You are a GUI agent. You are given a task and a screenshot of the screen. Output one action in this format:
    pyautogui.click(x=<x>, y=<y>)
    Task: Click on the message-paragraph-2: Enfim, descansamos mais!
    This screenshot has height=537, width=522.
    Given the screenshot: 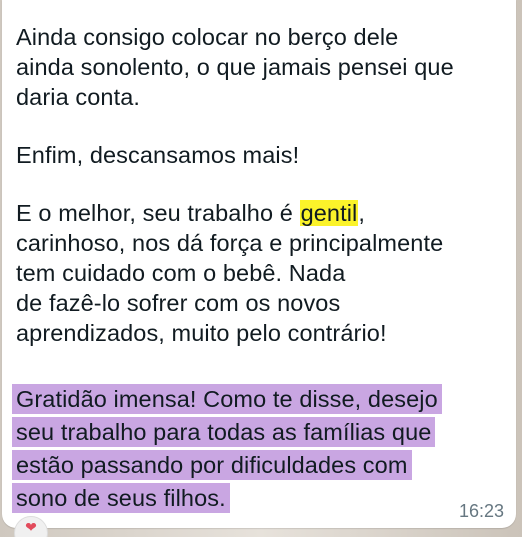 What is the action you would take?
    pyautogui.click(x=259, y=155)
    